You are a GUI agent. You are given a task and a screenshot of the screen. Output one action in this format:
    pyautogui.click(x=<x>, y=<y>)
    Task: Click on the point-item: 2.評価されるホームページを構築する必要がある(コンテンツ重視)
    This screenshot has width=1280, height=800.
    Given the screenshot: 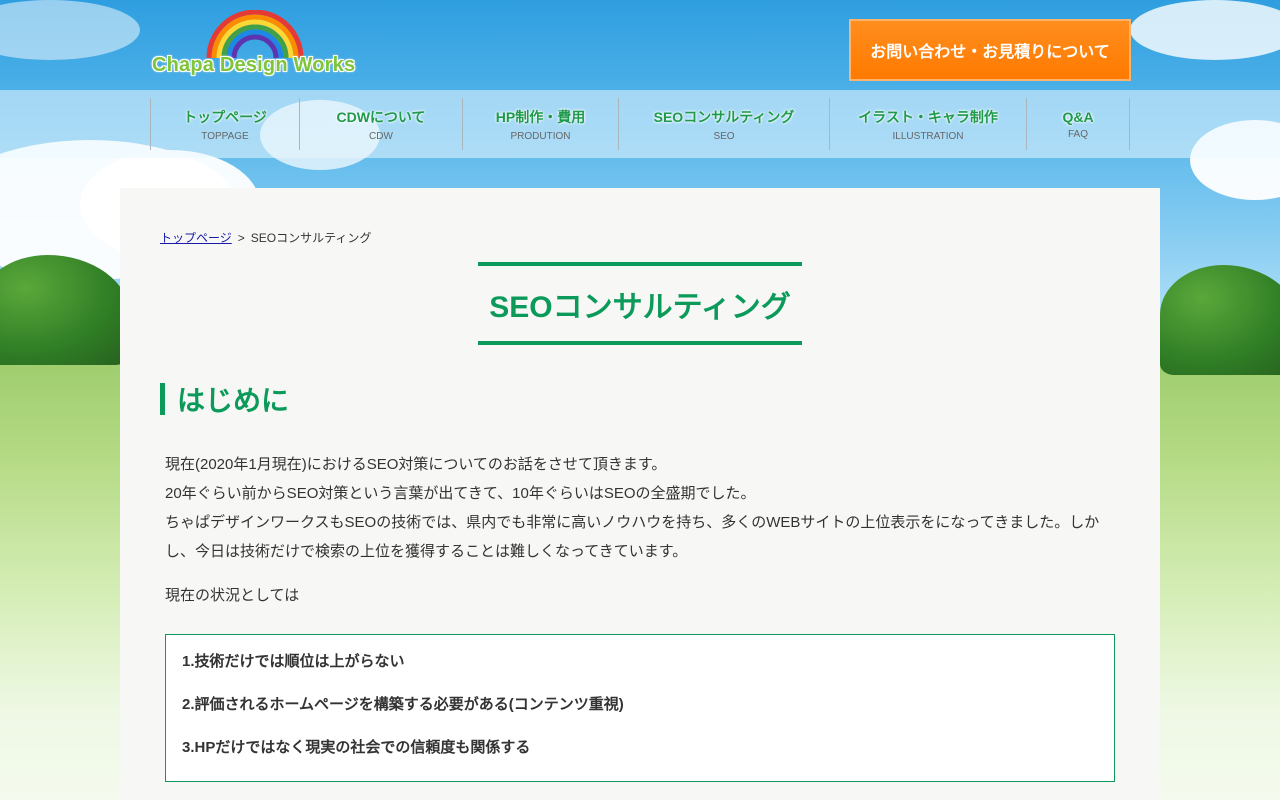 What is the action you would take?
    pyautogui.click(x=403, y=704)
    